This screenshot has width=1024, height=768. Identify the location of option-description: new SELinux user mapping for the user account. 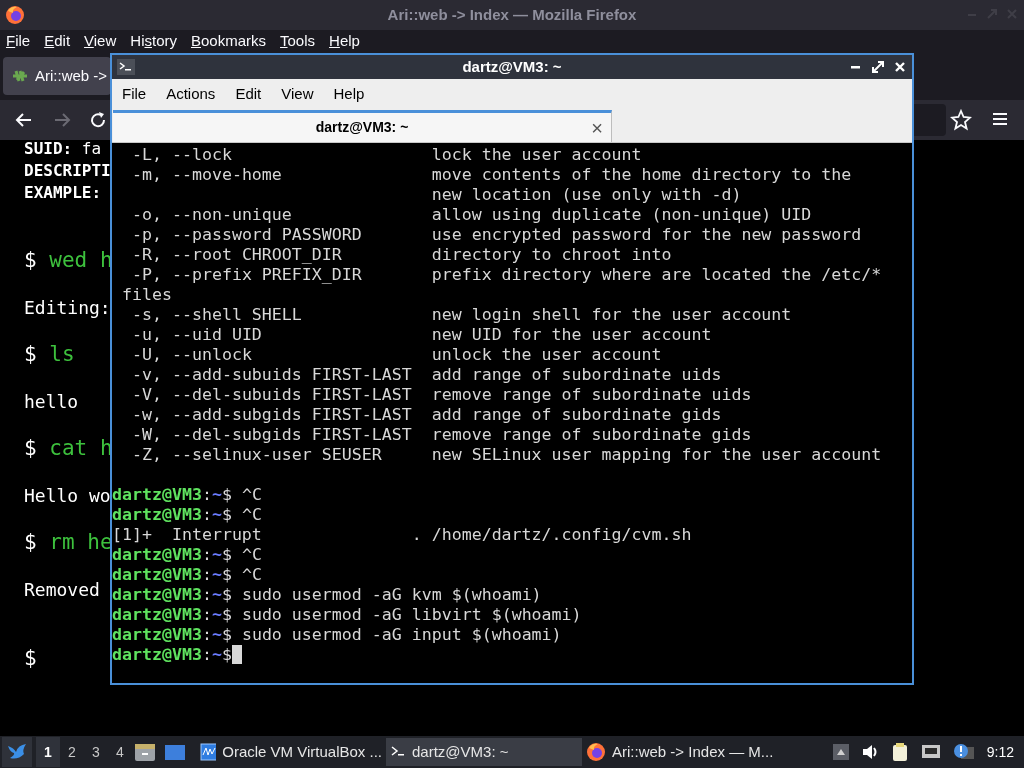
(656, 455).